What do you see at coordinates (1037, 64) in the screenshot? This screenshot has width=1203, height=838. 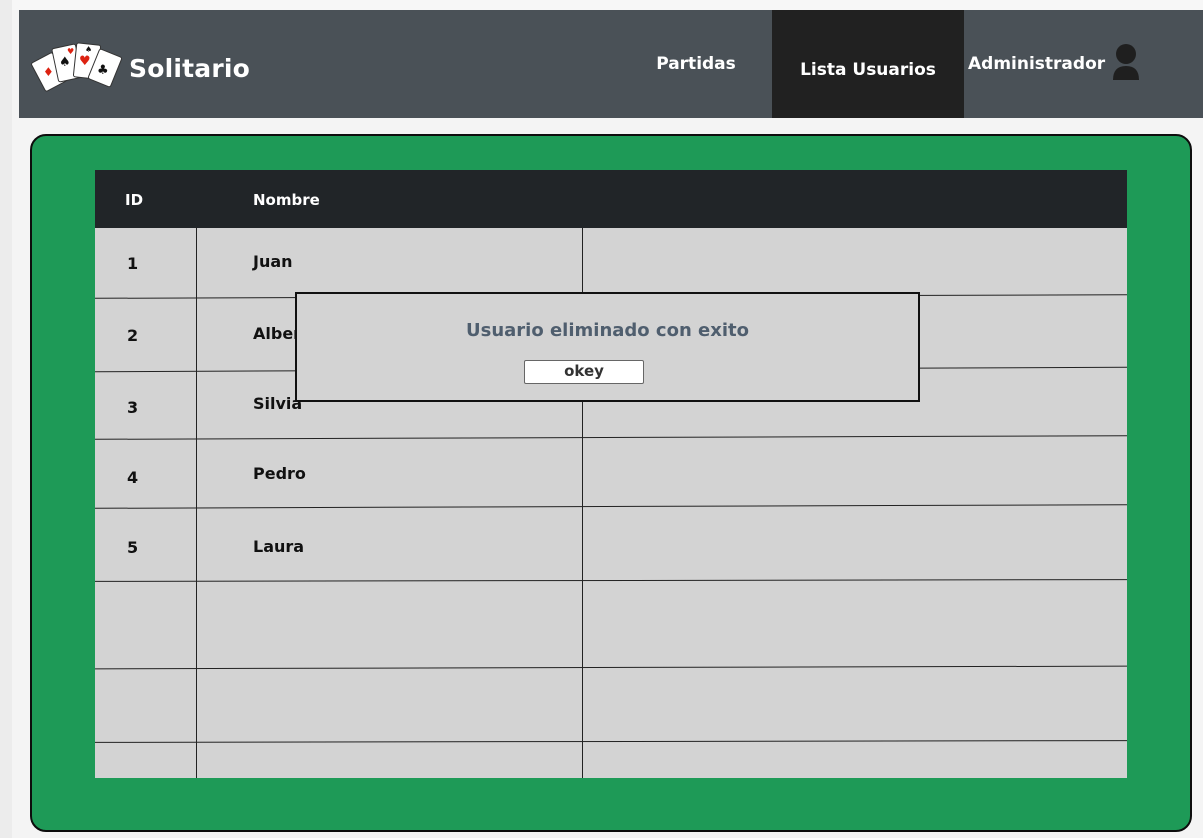 I see `nav-administrador-label: Administrador` at bounding box center [1037, 64].